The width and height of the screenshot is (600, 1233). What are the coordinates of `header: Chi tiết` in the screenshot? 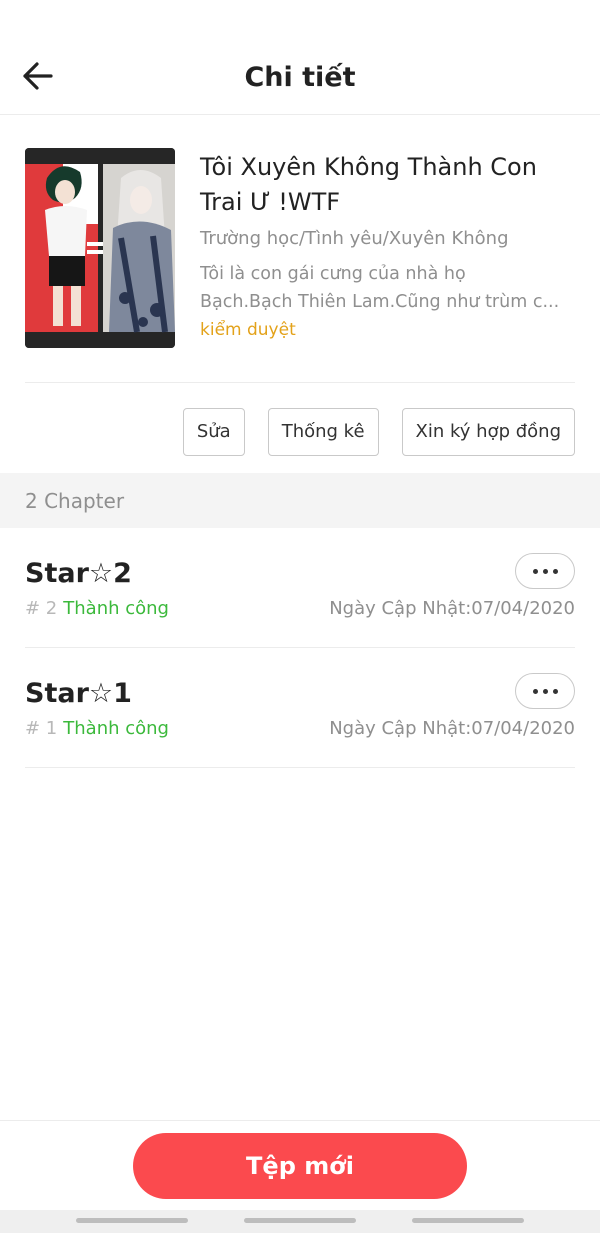 It's located at (300, 57).